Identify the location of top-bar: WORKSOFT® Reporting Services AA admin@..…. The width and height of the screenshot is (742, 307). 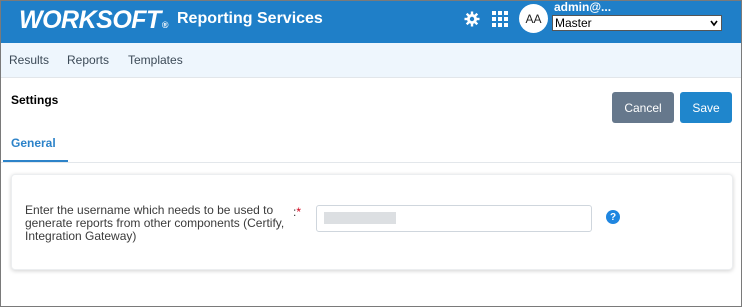
(371, 21).